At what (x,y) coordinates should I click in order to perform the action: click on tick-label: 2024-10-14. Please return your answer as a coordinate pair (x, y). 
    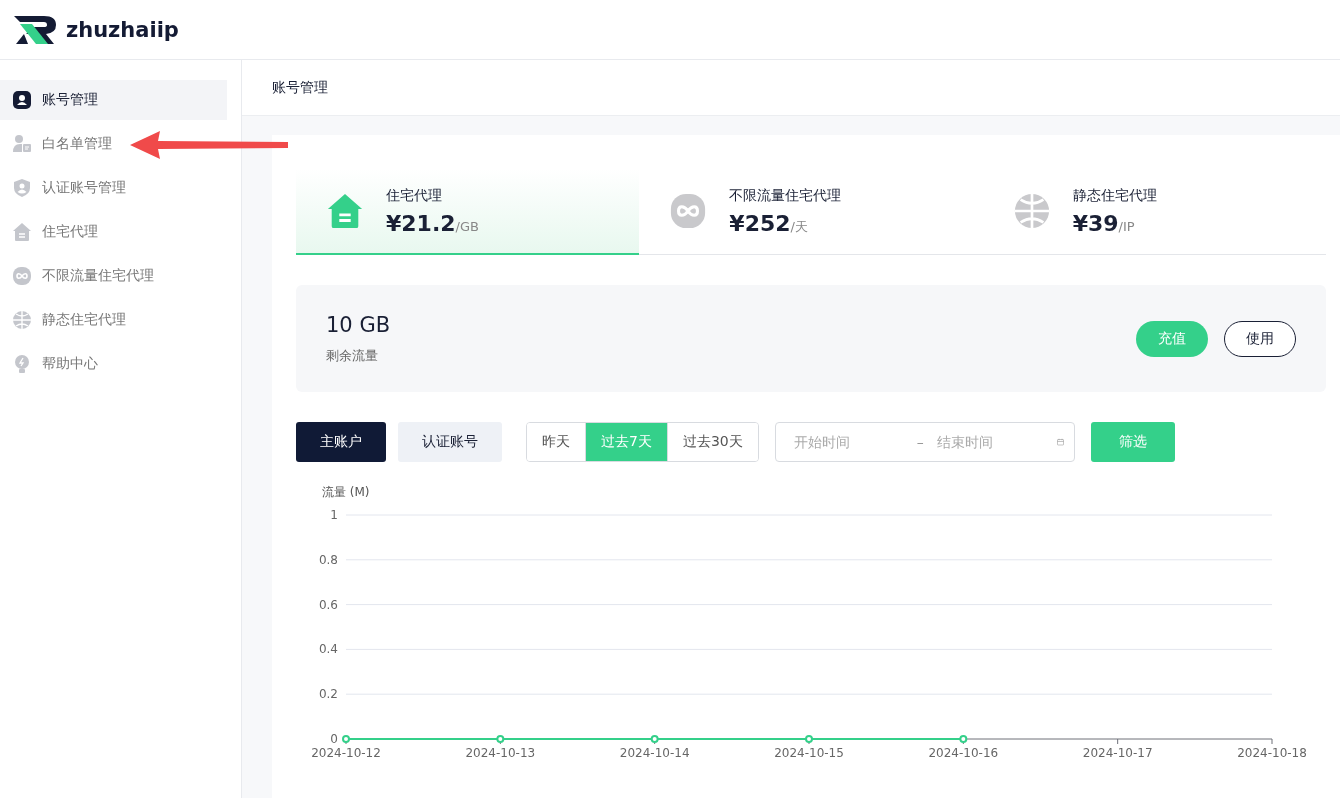
    Looking at the image, I should click on (654, 753).